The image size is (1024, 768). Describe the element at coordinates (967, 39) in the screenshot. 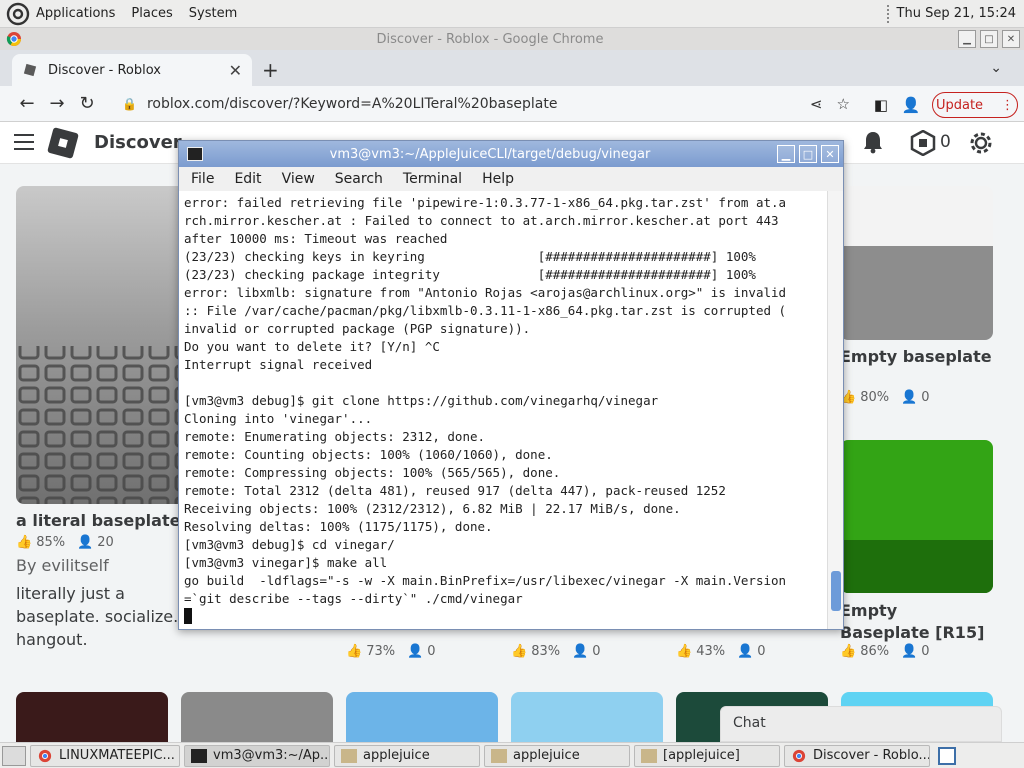

I see `minimize-button: ▁` at that location.